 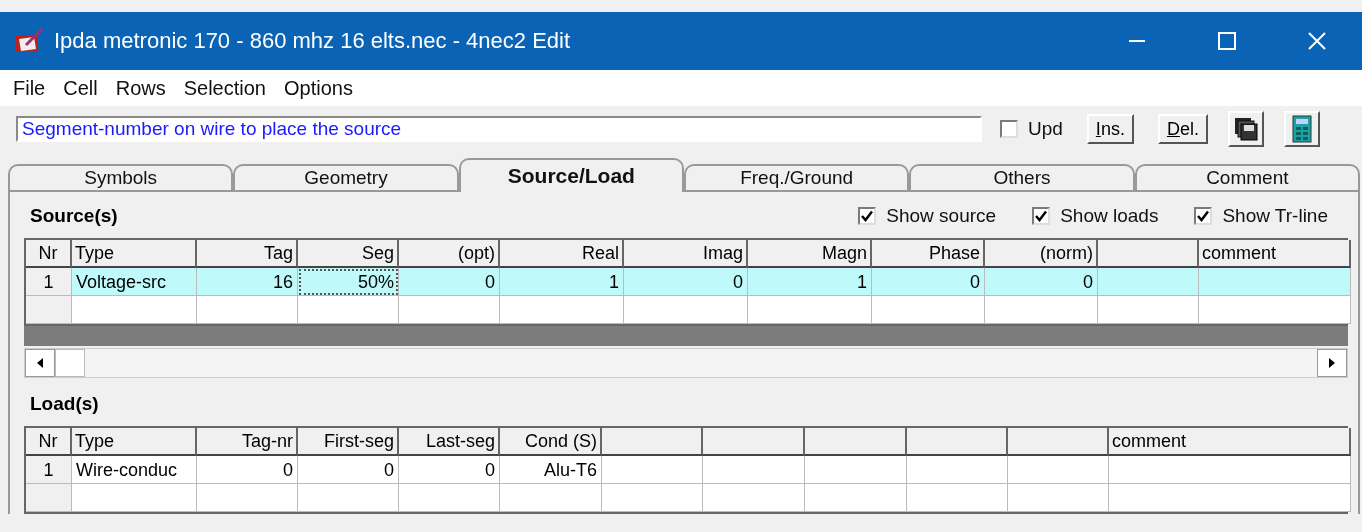 What do you see at coordinates (1110, 129) in the screenshot?
I see `insert-button: Ins.` at bounding box center [1110, 129].